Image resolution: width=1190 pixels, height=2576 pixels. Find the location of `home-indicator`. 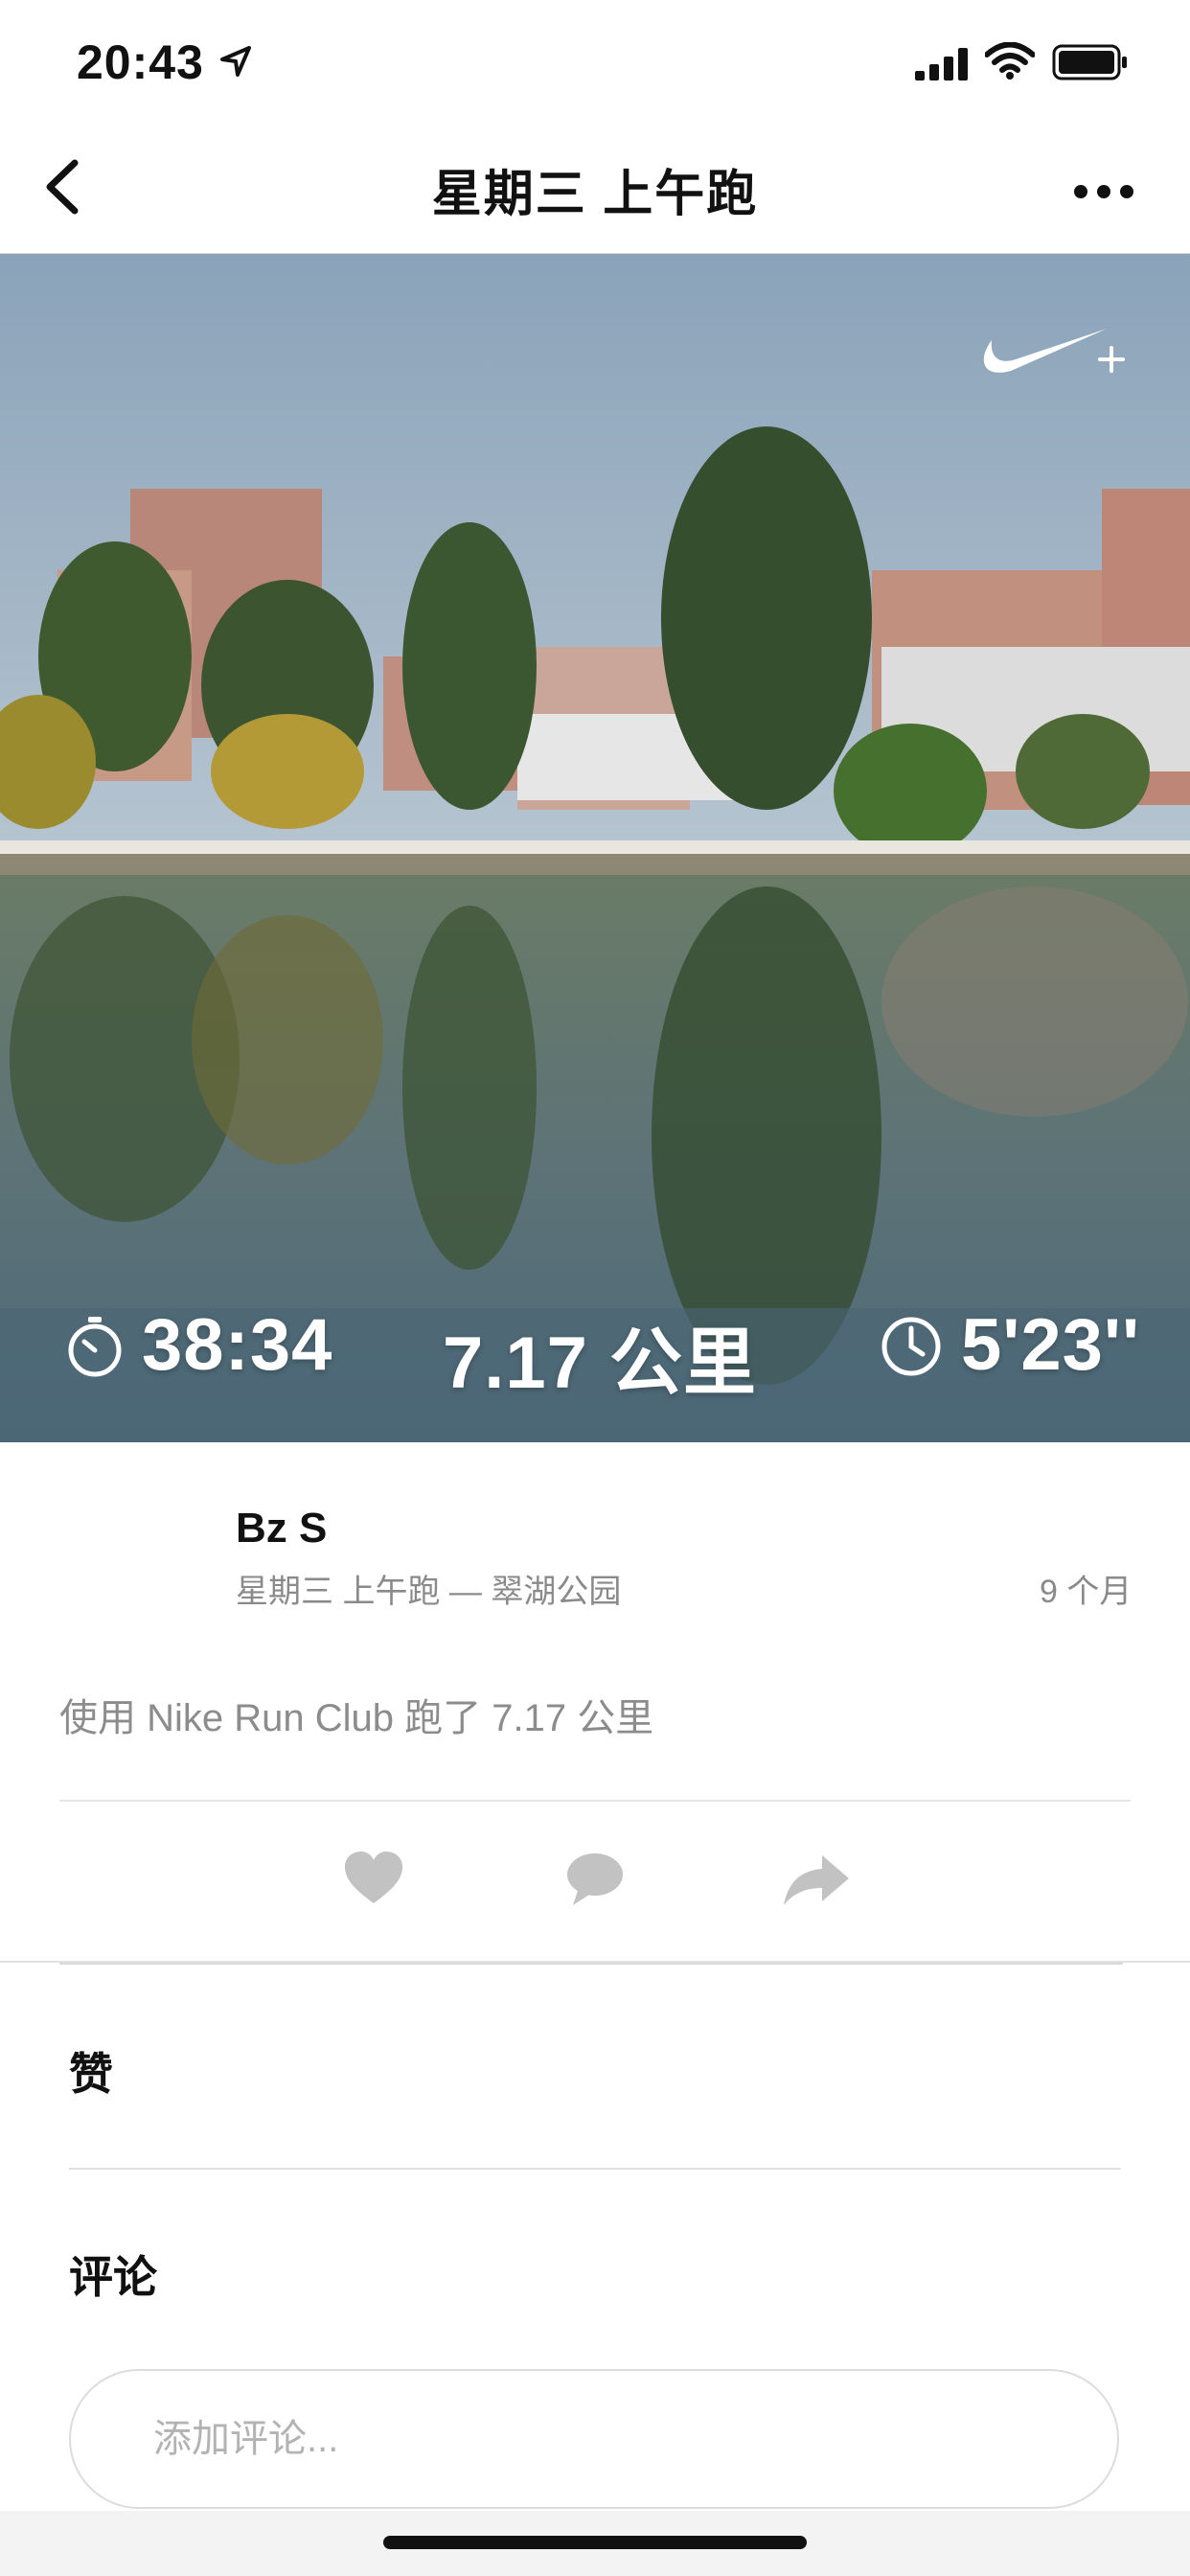

home-indicator is located at coordinates (595, 2542).